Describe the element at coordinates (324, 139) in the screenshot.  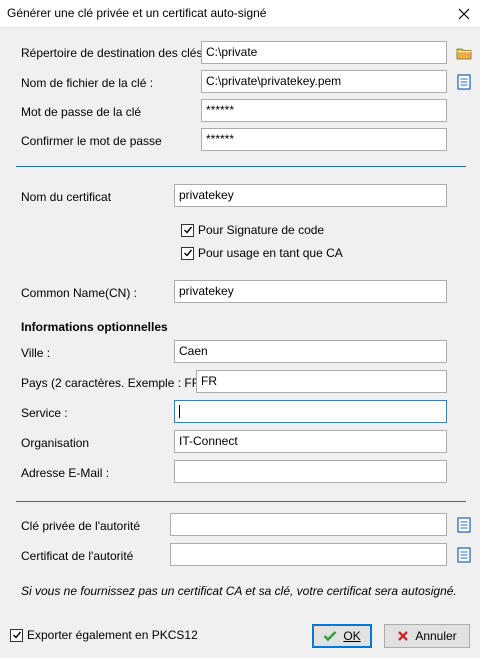
I see `confirm-password-field: ******` at that location.